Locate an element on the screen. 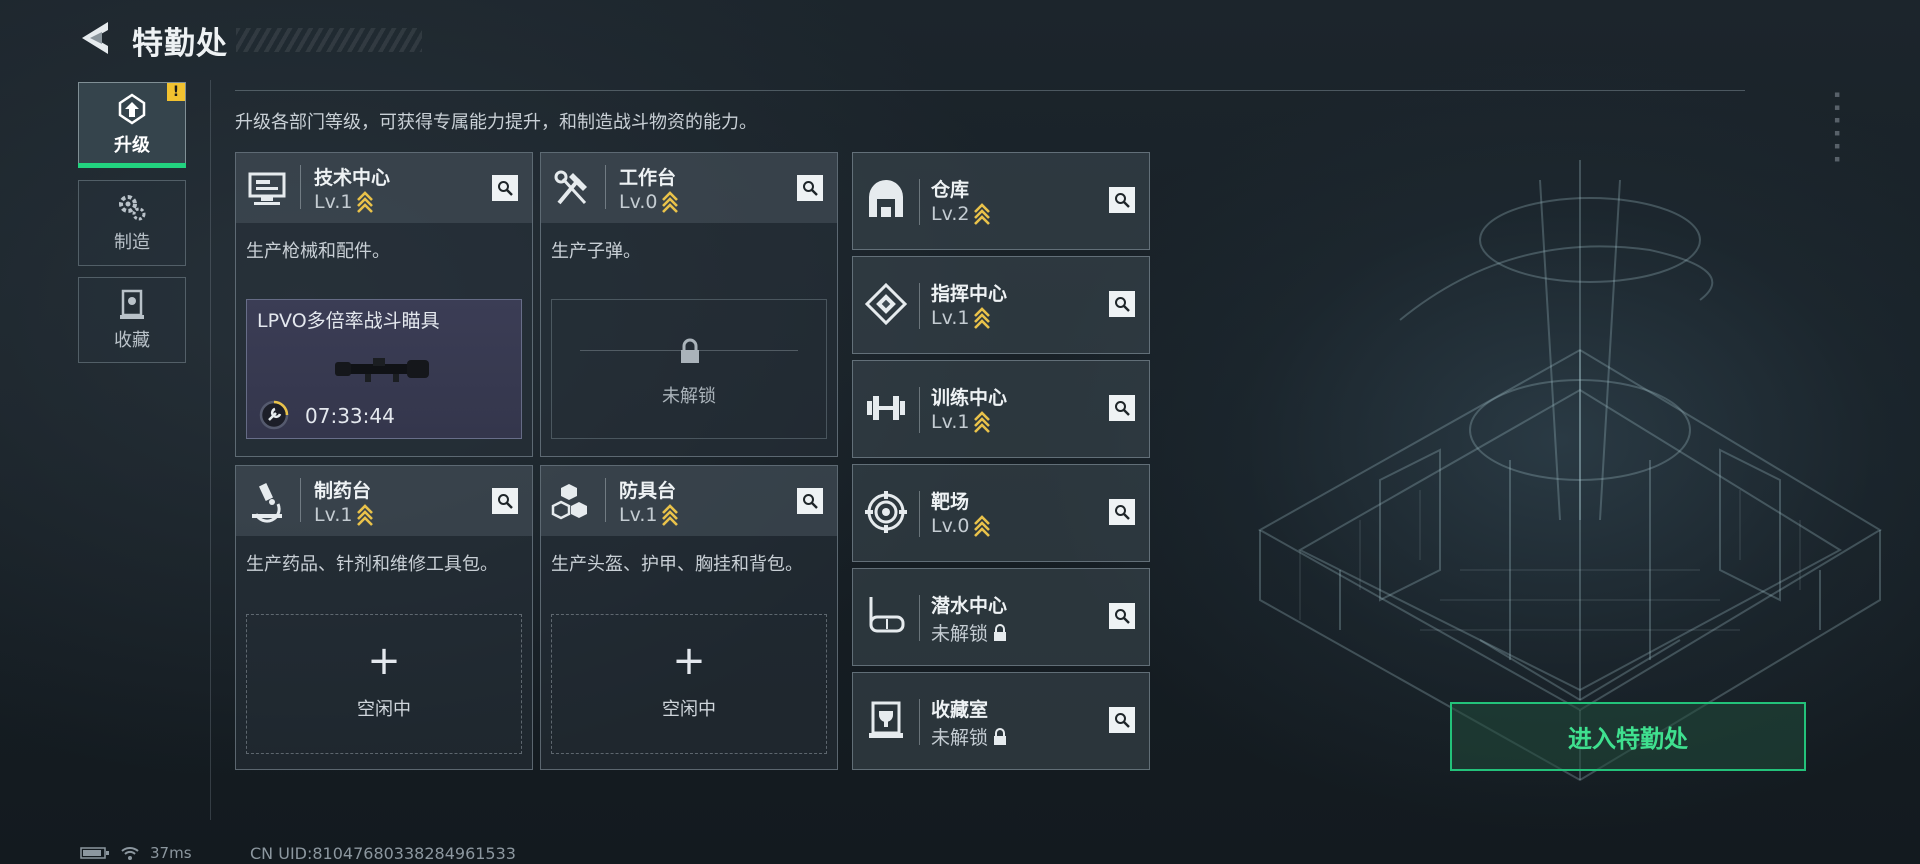 The width and height of the screenshot is (1920, 864). title-decoration is located at coordinates (329, 40).